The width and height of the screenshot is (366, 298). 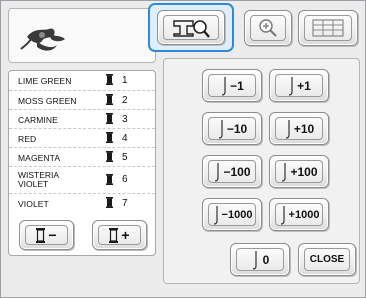 I want to click on thread-number: 7, so click(x=125, y=203).